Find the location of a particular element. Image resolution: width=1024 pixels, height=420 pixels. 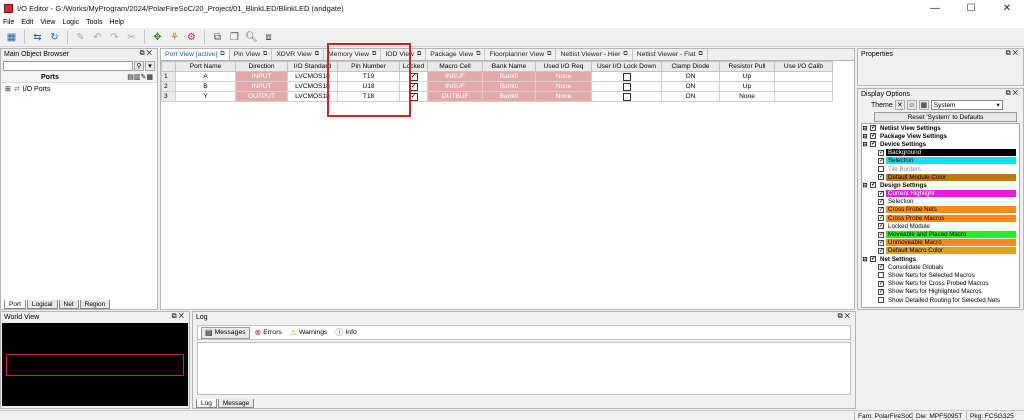

tab-region: Region is located at coordinates (95, 304).